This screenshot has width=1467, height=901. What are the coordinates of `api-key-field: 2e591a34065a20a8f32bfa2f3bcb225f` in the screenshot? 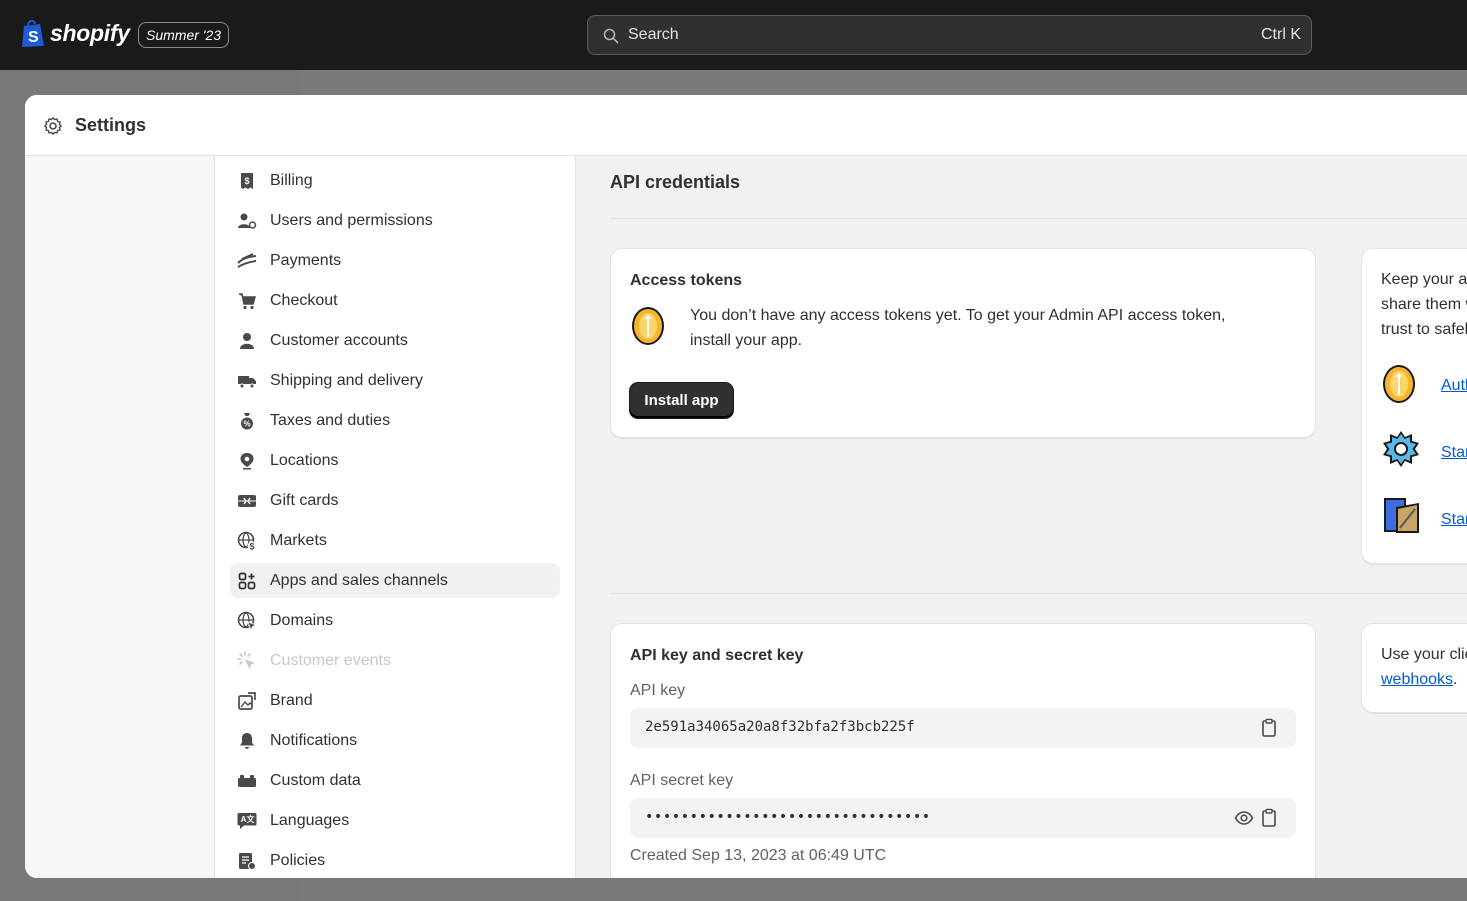 It's located at (963, 728).